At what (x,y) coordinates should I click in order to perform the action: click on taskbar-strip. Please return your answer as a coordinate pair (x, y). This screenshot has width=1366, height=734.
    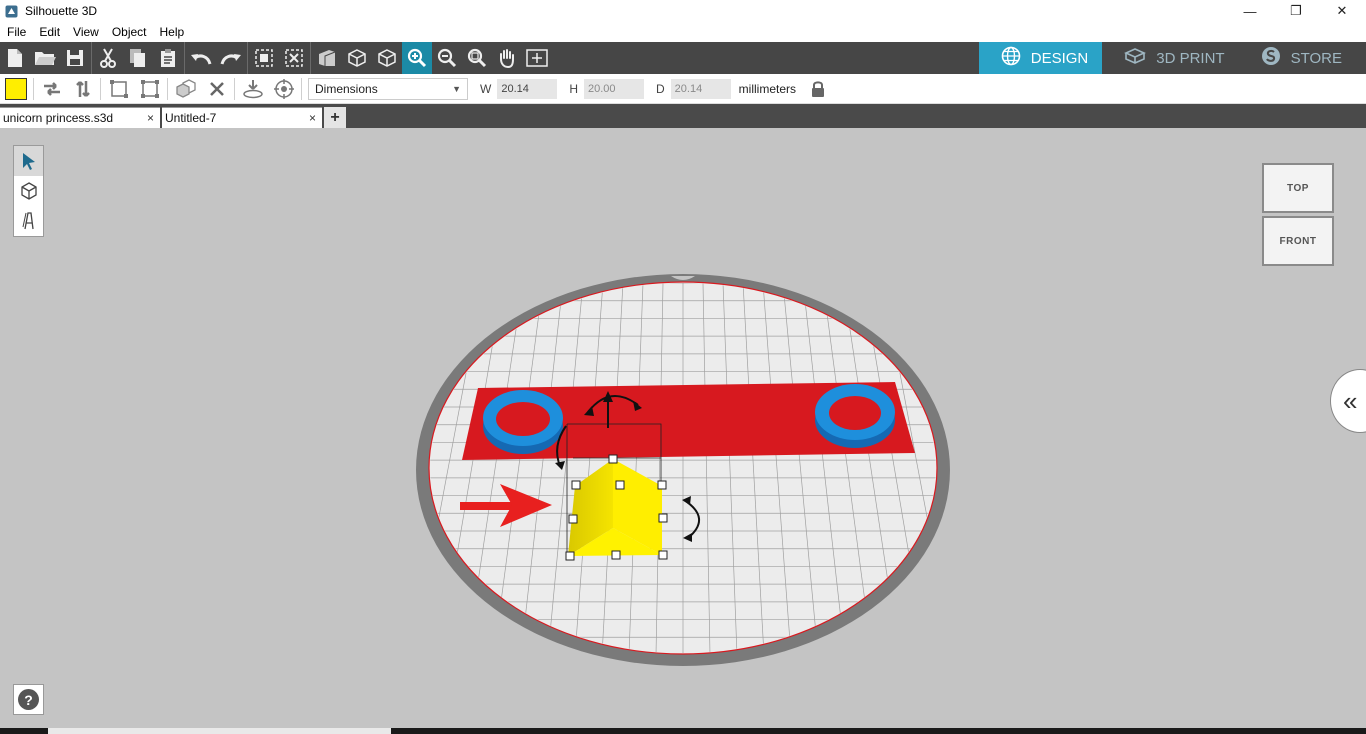
    Looking at the image, I should click on (683, 731).